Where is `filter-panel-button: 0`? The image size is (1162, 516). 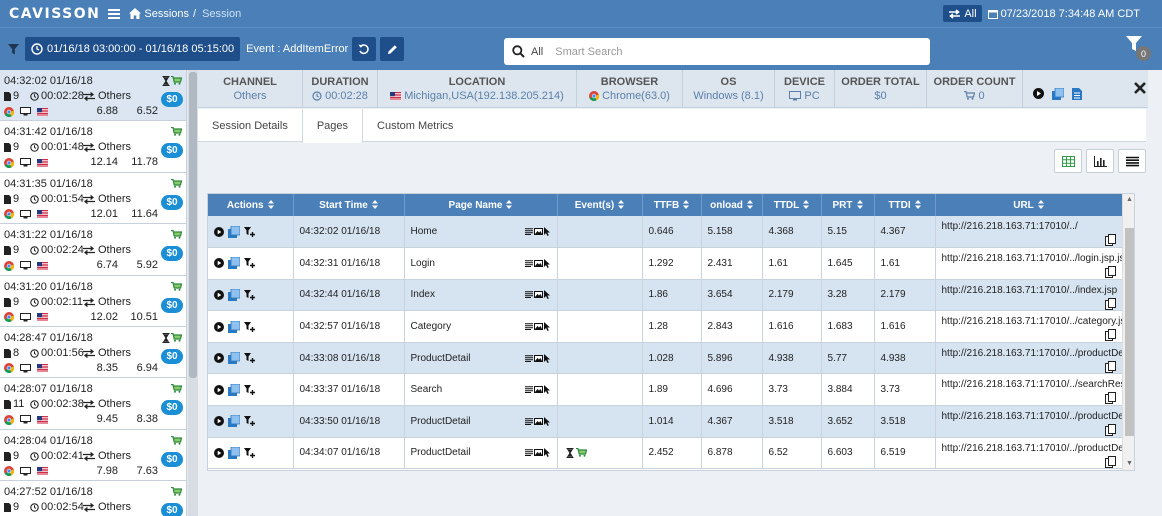 filter-panel-button: 0 is located at coordinates (1138, 48).